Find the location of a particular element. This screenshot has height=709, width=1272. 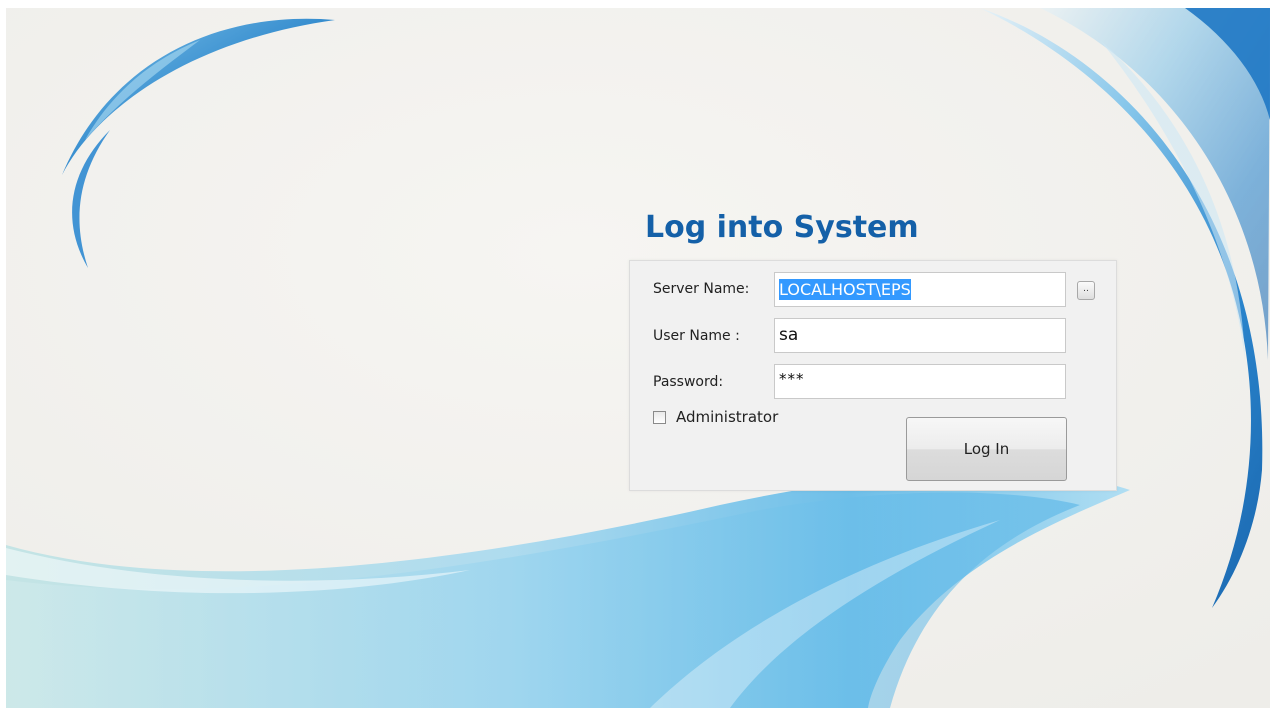

server-name-label: Server Name: is located at coordinates (701, 289).